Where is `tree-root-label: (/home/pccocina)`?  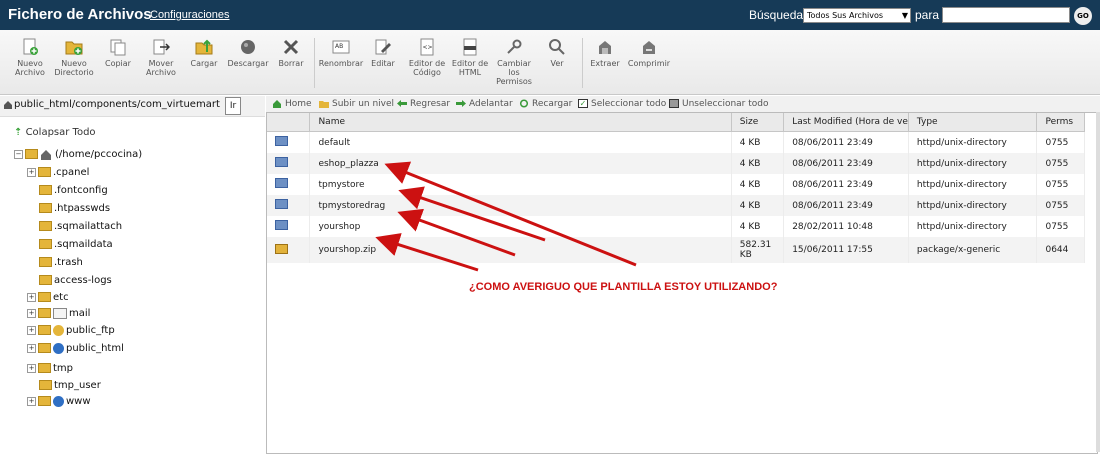
tree-root-label: (/home/pccocina) is located at coordinates (99, 154).